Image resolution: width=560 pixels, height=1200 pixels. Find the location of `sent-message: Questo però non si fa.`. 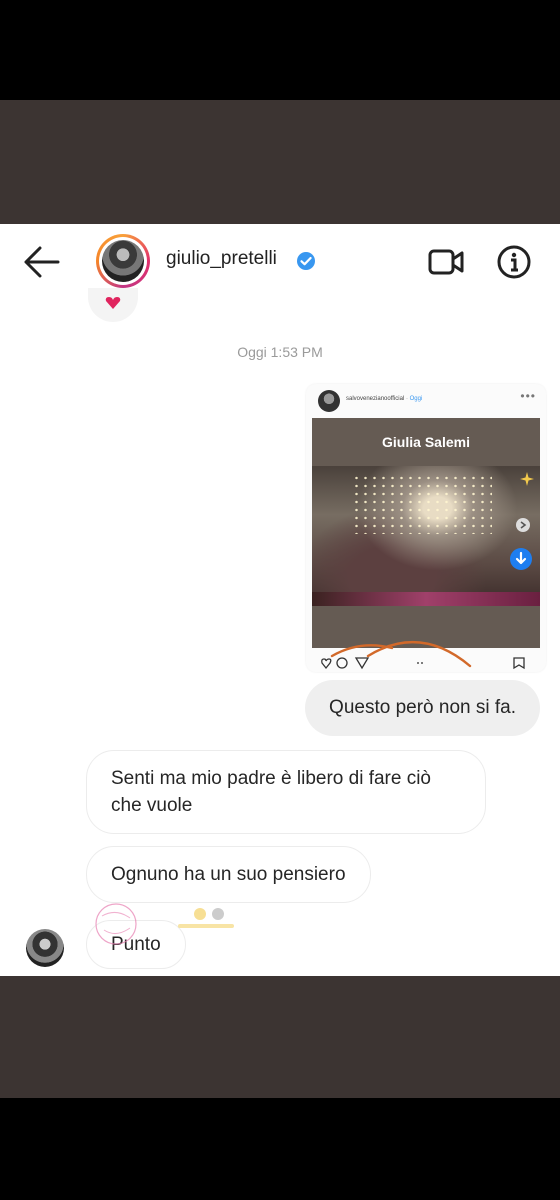

sent-message: Questo però non si fa. is located at coordinates (422, 708).